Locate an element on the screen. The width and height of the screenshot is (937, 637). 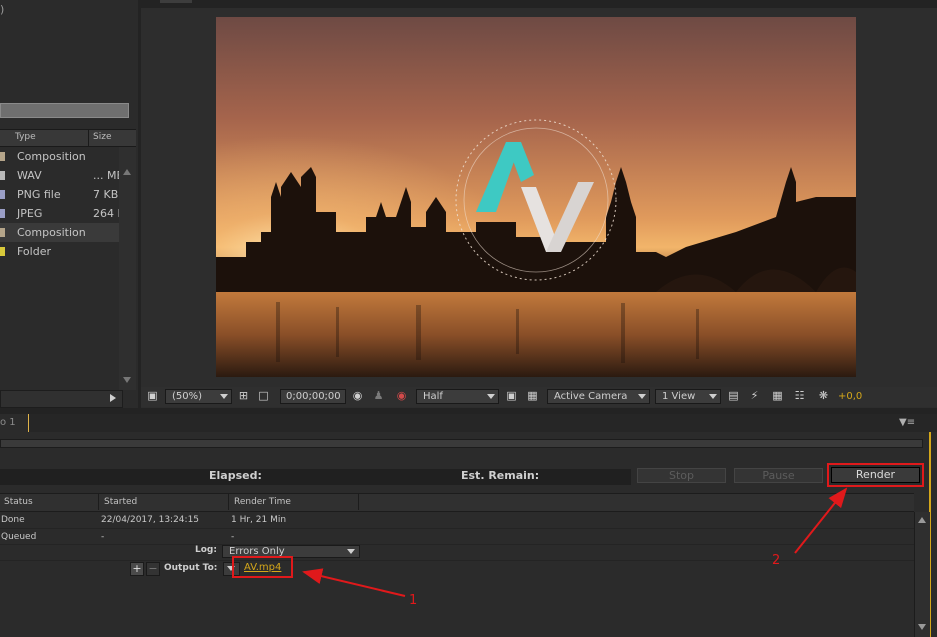
arrow-to-render is located at coordinates (821, 520).